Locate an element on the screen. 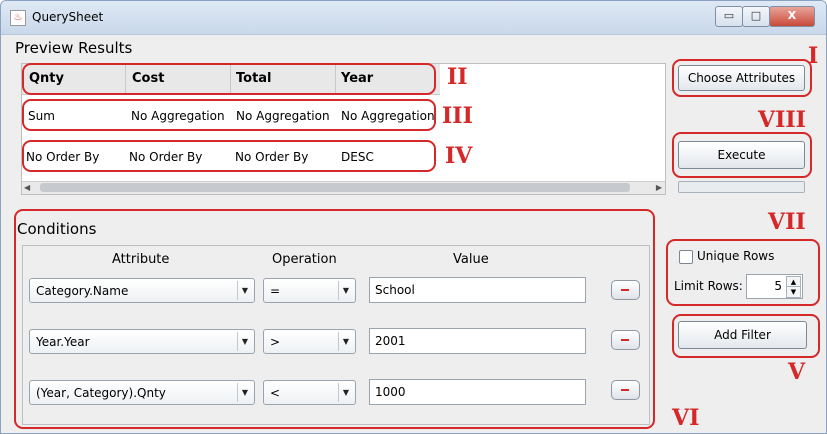  annotation-label-ii: II is located at coordinates (457, 77).